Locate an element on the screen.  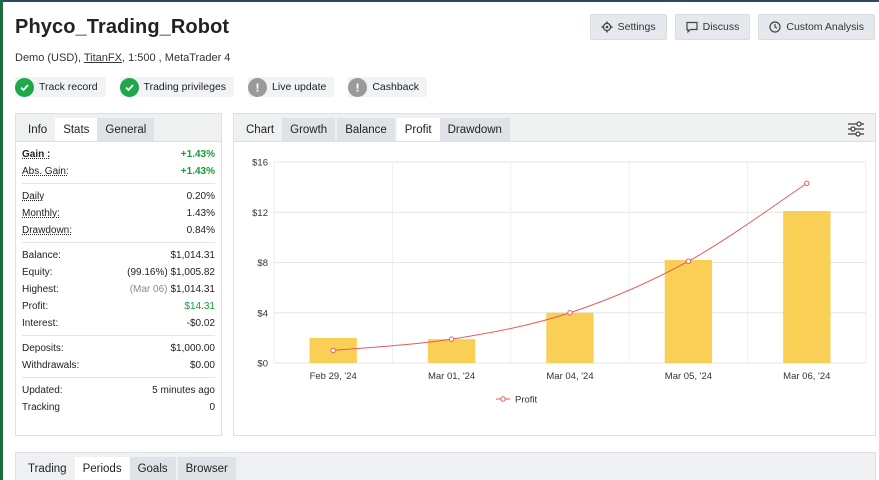
stat-label: Gain : is located at coordinates (36, 154).